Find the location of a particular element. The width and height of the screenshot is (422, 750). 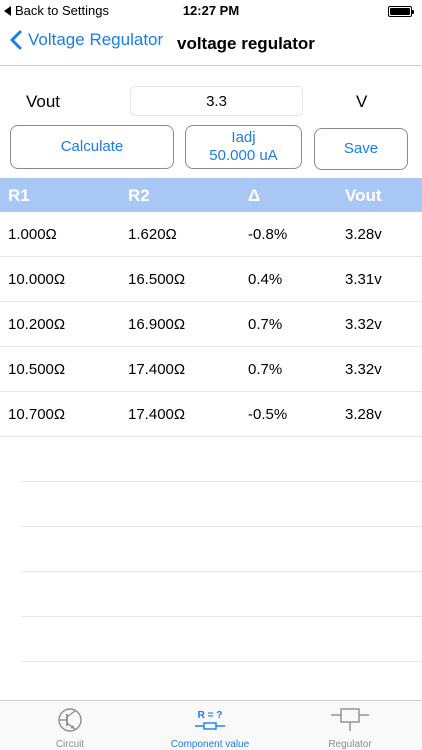

tab-bar: Circuit R = ? Component value Regulator is located at coordinates (211, 725).